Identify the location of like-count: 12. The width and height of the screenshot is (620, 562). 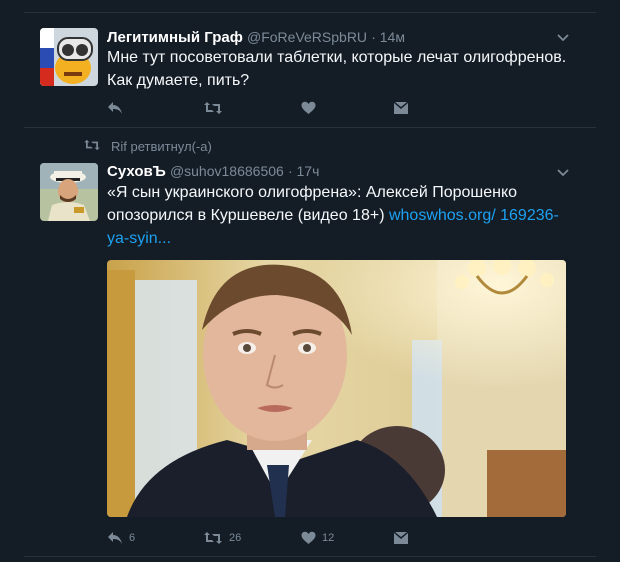
(328, 538).